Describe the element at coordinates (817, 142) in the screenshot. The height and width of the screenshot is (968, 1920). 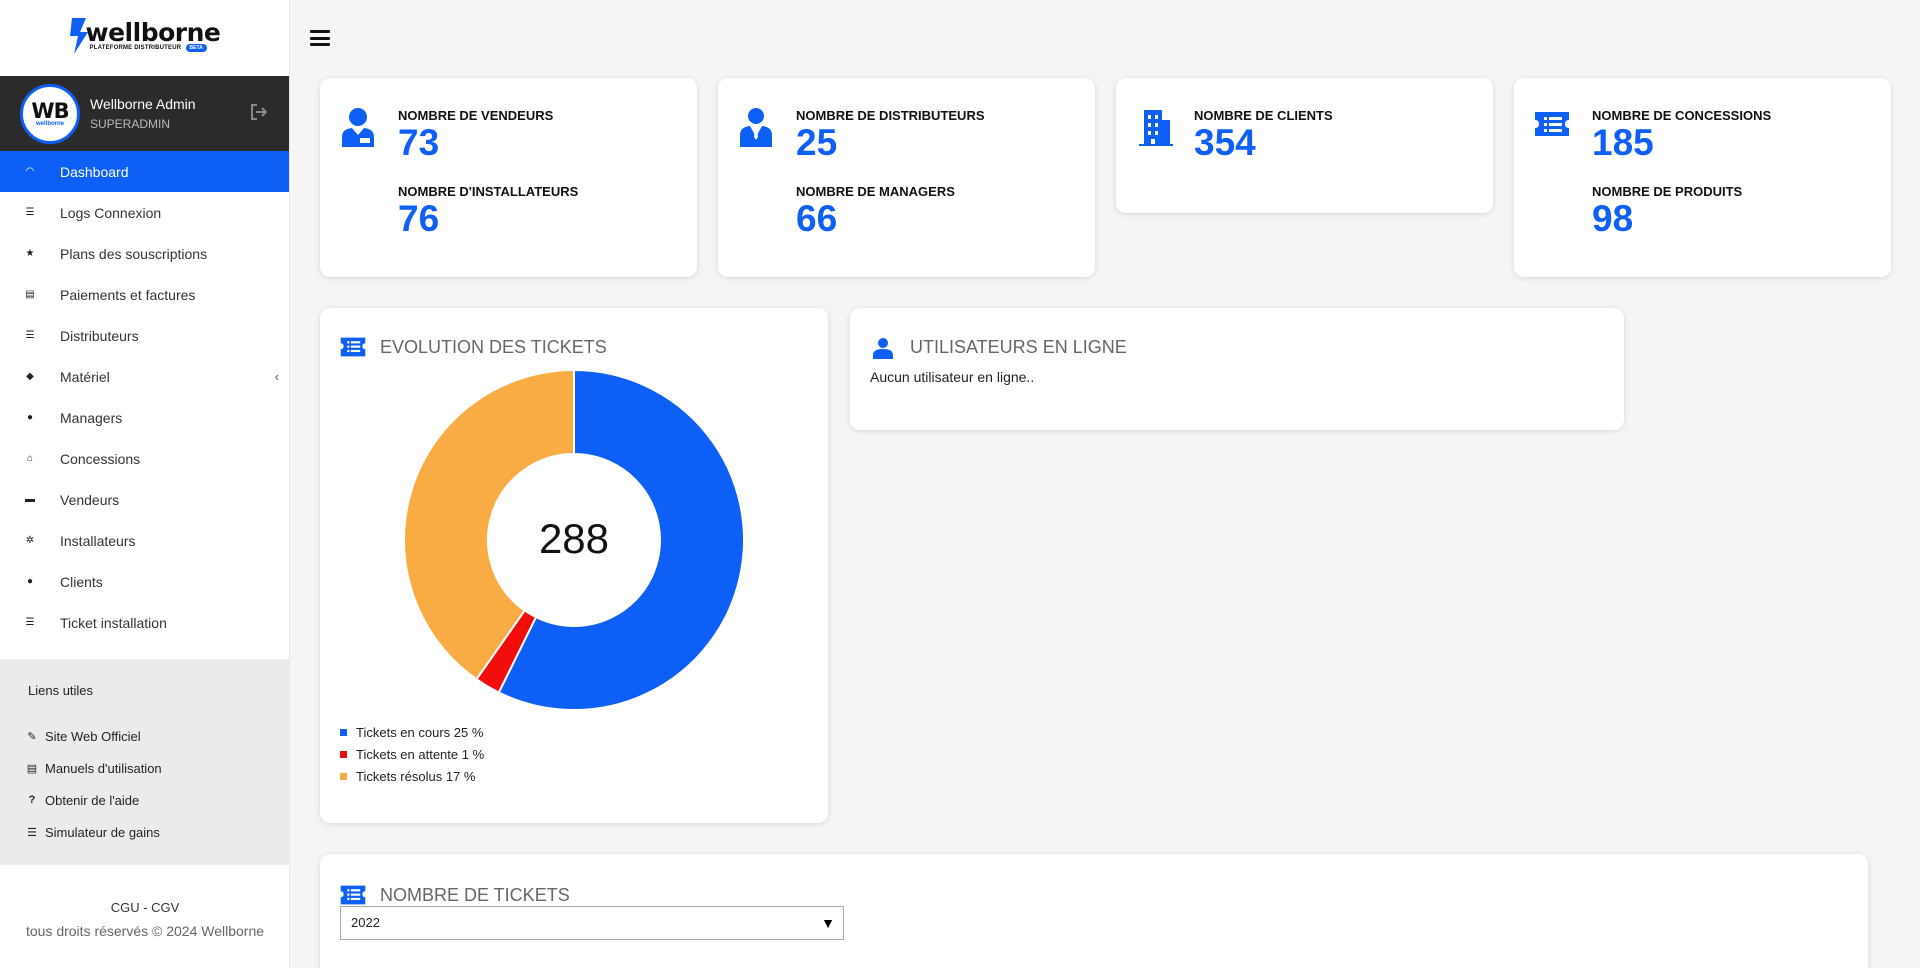
I see `stat-value: 25` at that location.